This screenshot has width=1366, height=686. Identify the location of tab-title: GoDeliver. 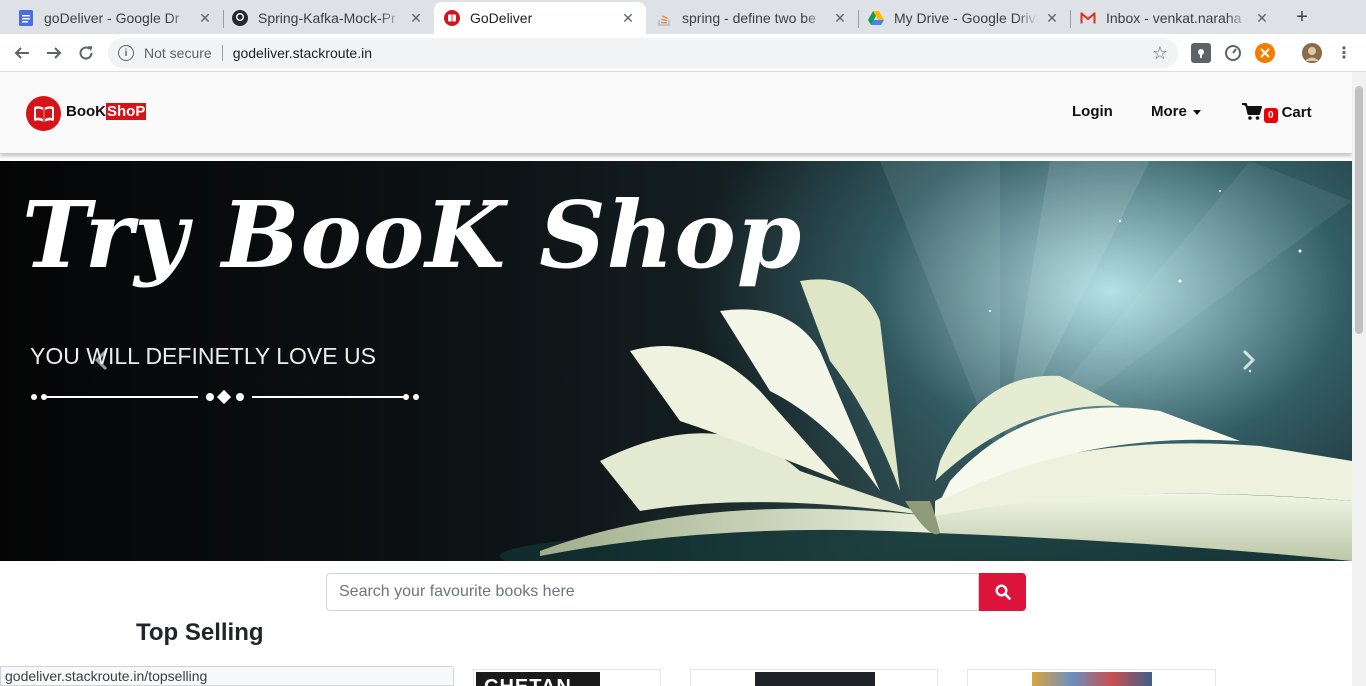
(501, 18).